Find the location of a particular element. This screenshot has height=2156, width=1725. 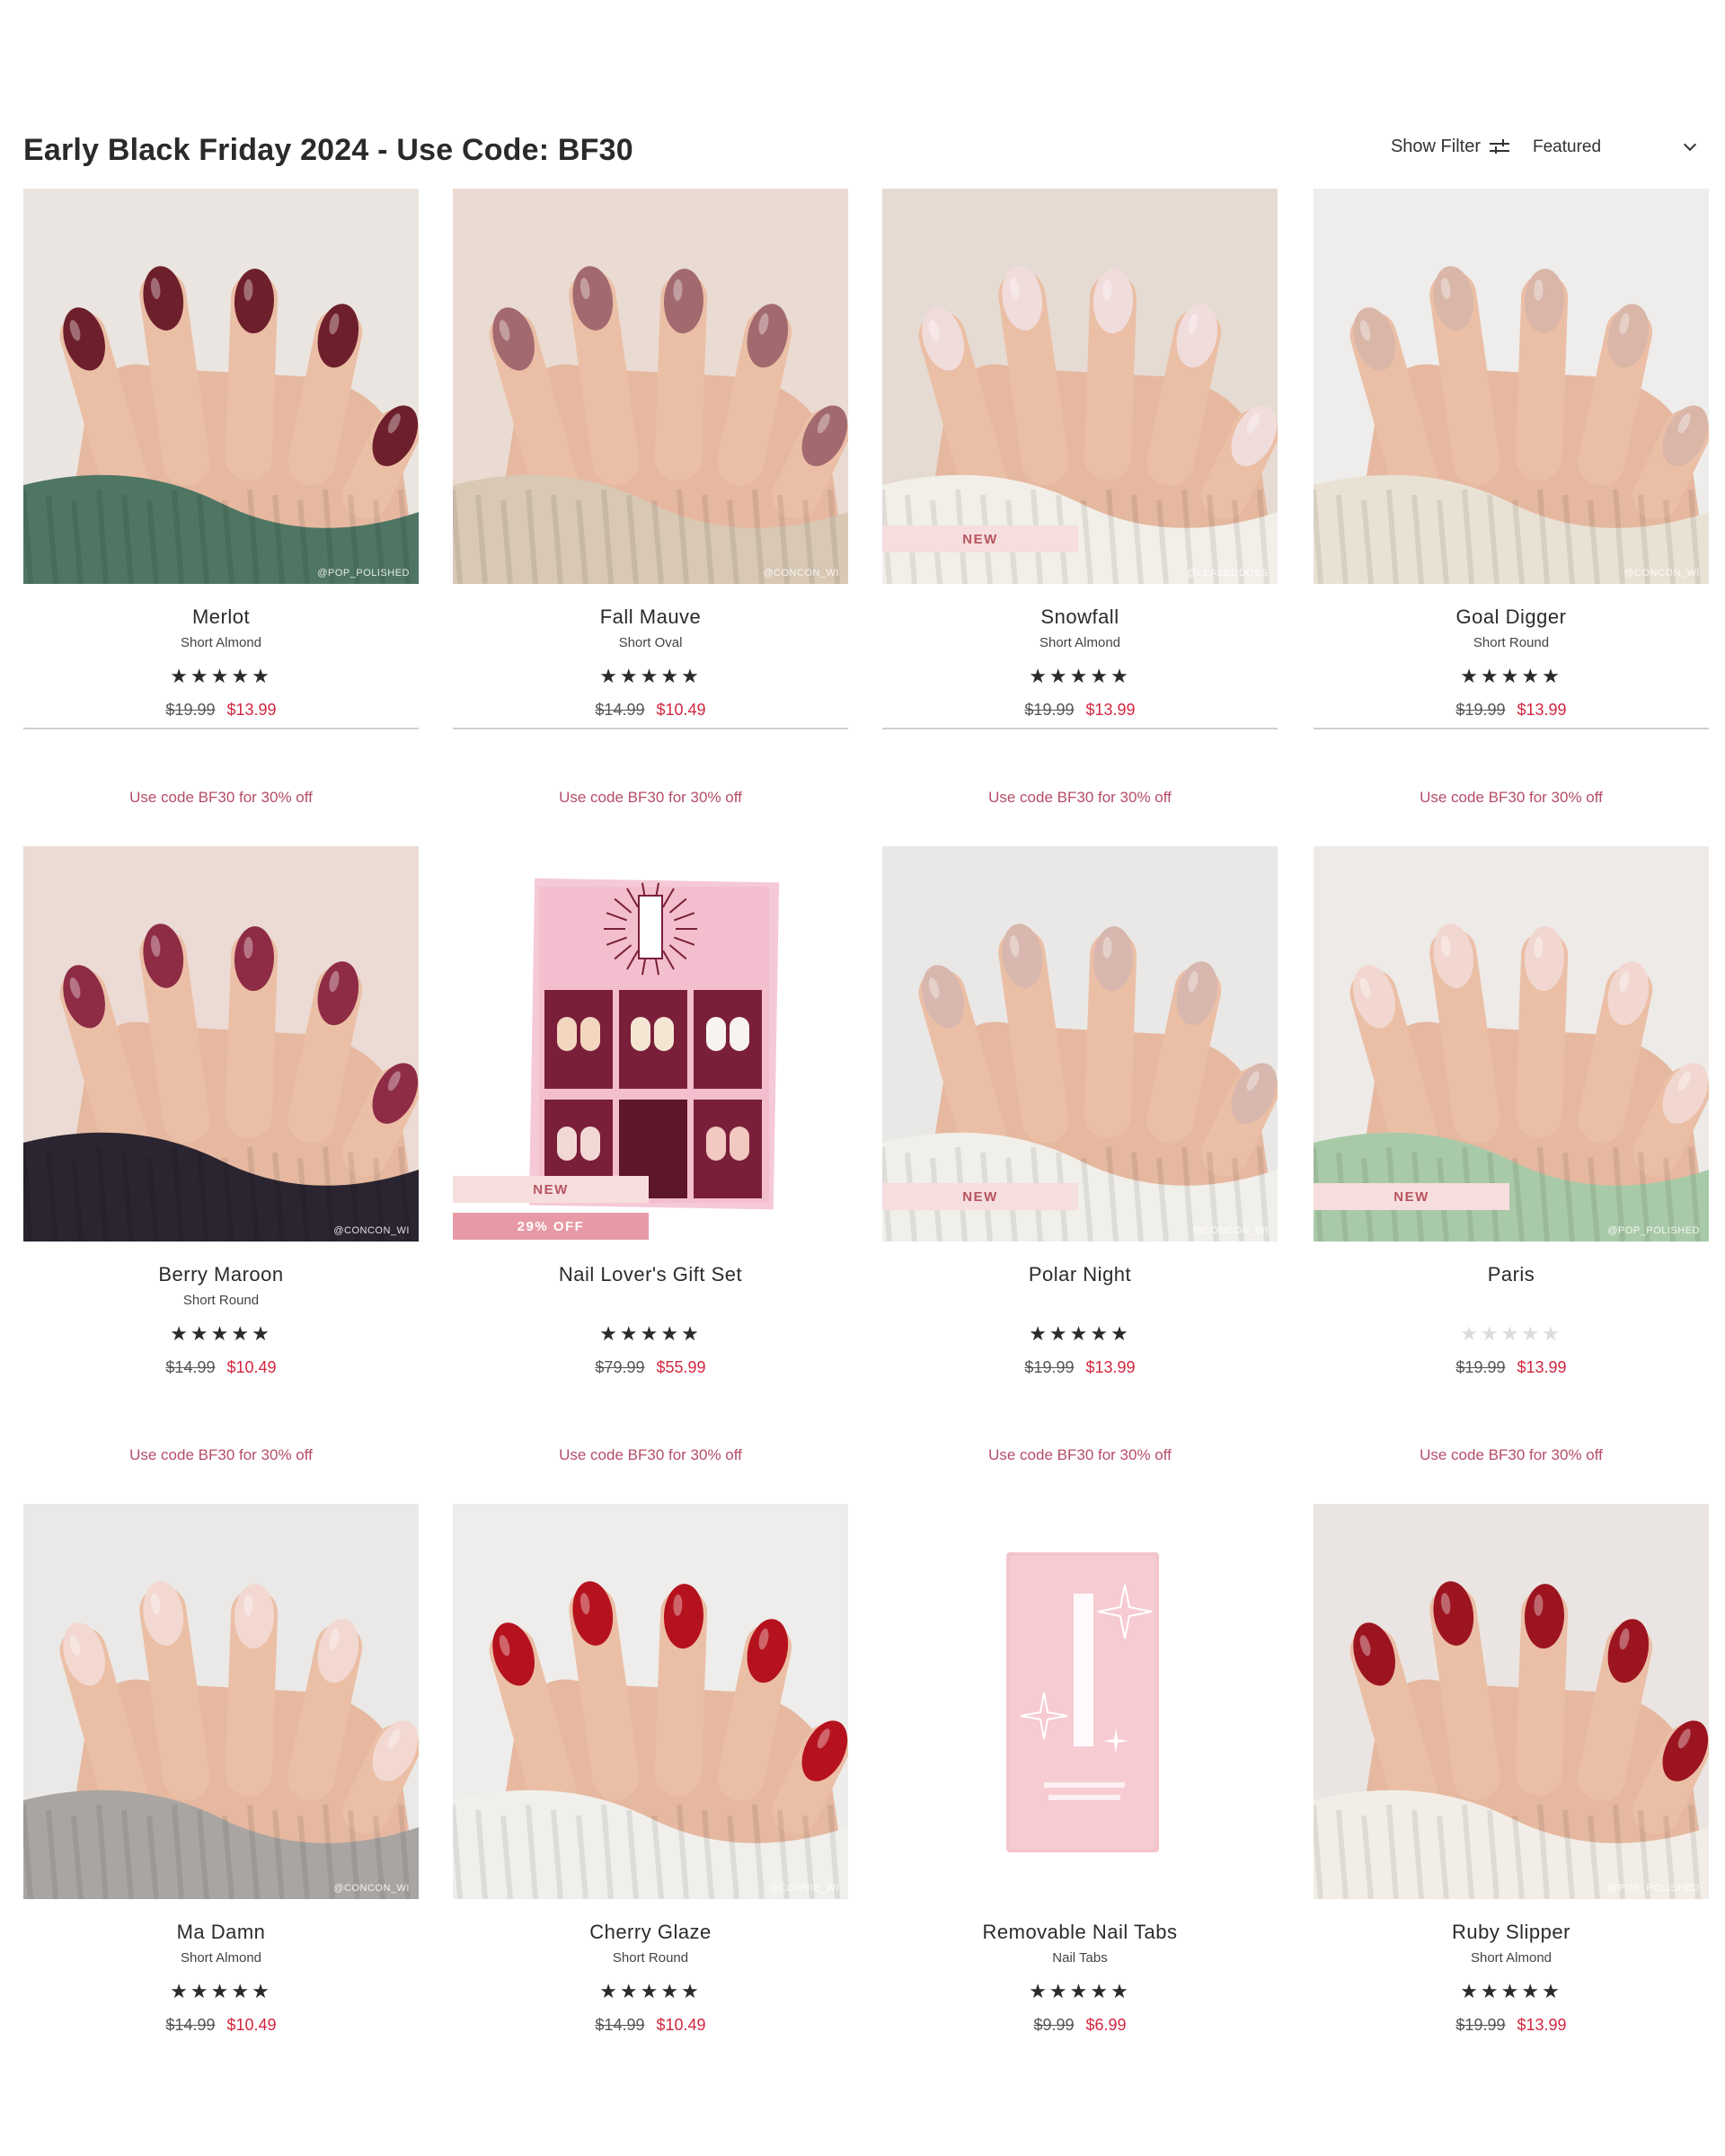

product-image: NEW @CONCON_WI is located at coordinates (1080, 1043).